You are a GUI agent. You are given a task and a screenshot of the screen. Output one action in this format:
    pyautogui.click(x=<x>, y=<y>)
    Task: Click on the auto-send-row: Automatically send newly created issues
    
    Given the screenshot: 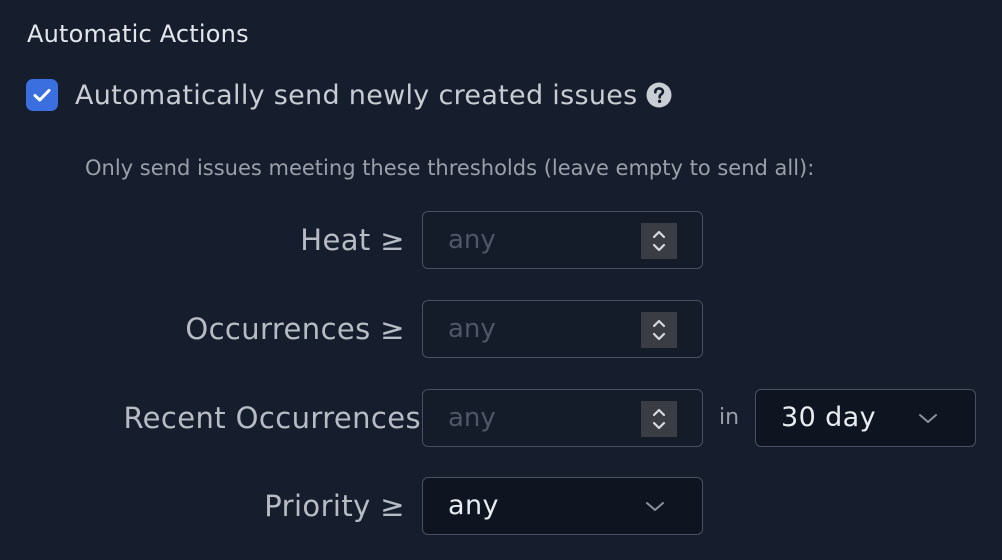 What is the action you would take?
    pyautogui.click(x=349, y=95)
    